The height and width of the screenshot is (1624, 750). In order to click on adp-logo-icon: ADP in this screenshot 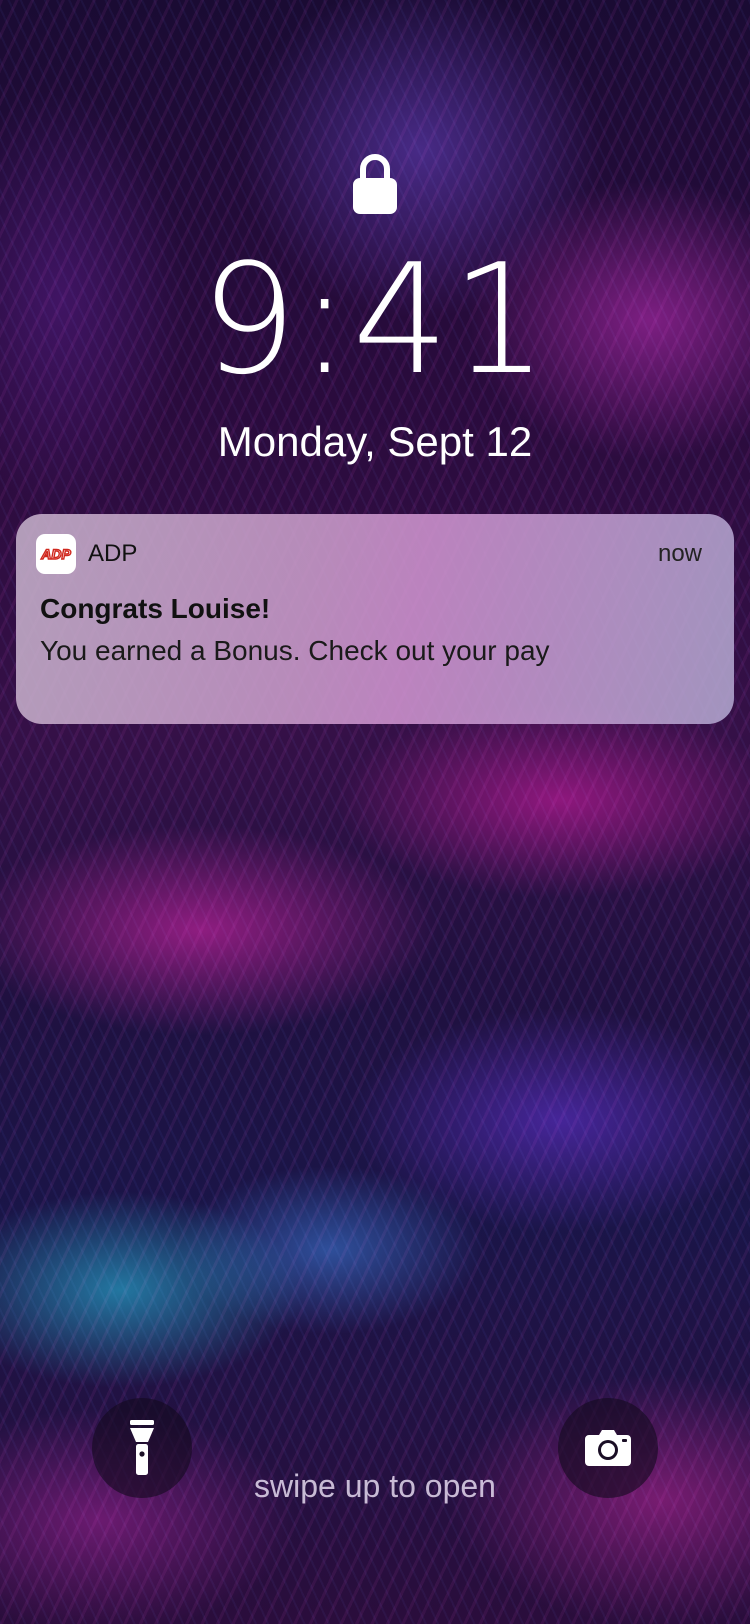, I will do `click(56, 553)`.